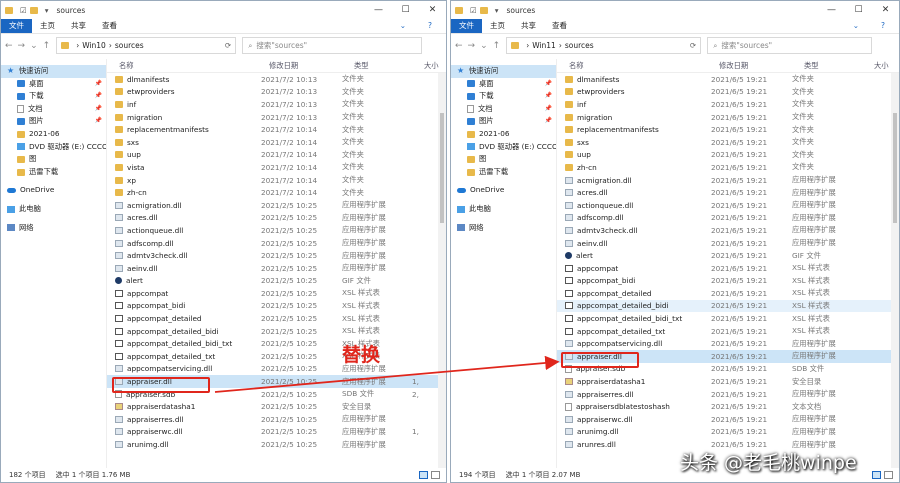  Describe the element at coordinates (728, 167) in the screenshot. I see `file-row: zh-cn 2021/6/5 19:21 文件夹` at that location.